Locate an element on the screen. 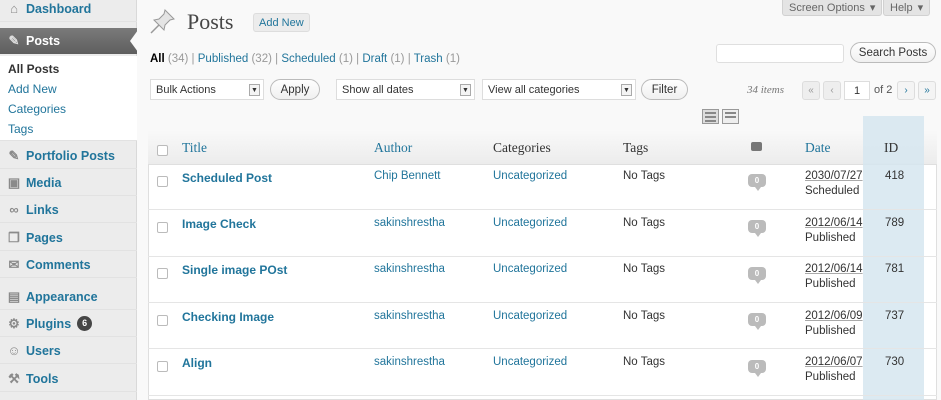 Image resolution: width=941 pixels, height=400 pixels. sidebar-item-users: ☺ Users is located at coordinates (68, 351).